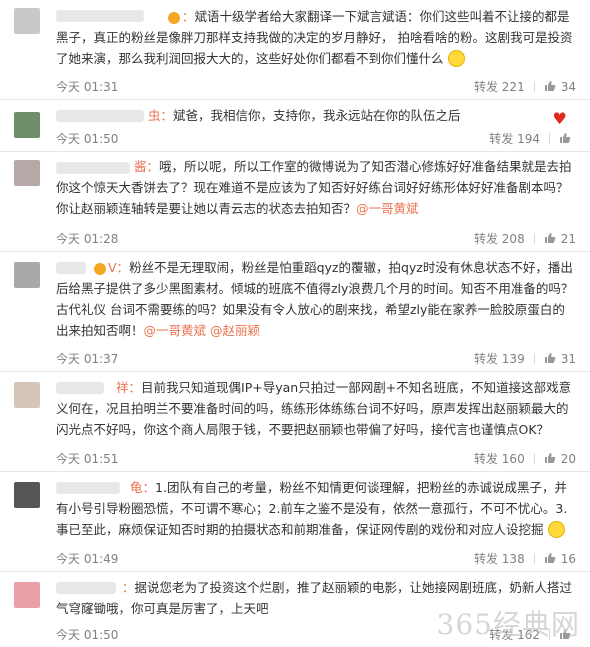 This screenshot has width=590, height=647. What do you see at coordinates (559, 118) in the screenshot?
I see `heart-emoji-icon: ♥` at bounding box center [559, 118].